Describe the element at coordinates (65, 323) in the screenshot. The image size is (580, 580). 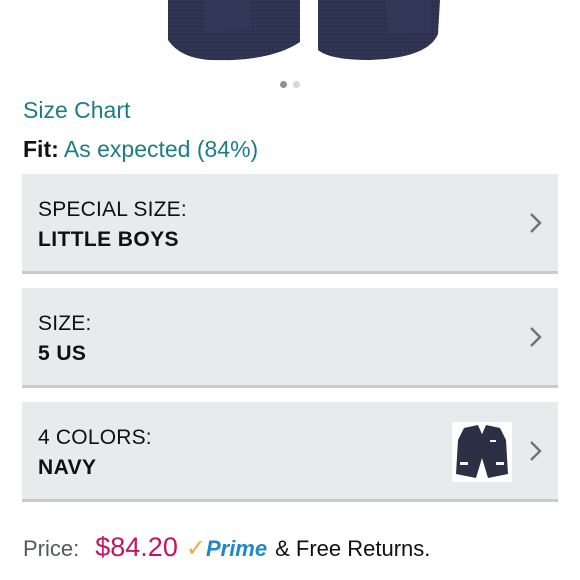
I see `selector-label: SIZE:` at that location.